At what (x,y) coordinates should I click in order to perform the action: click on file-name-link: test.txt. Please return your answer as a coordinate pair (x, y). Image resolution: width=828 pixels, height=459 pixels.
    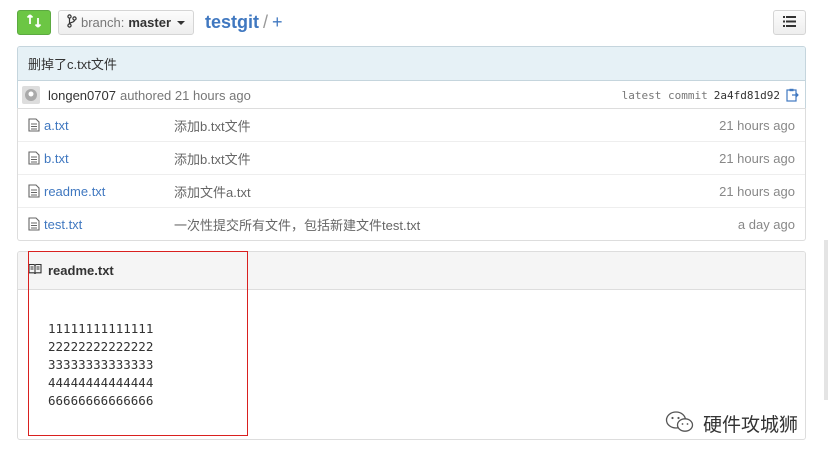
    Looking at the image, I should click on (109, 224).